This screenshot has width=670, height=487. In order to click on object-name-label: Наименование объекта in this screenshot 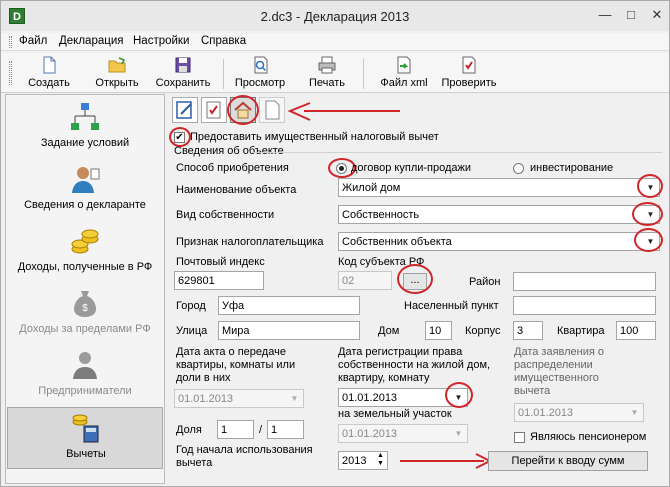, I will do `click(236, 190)`.